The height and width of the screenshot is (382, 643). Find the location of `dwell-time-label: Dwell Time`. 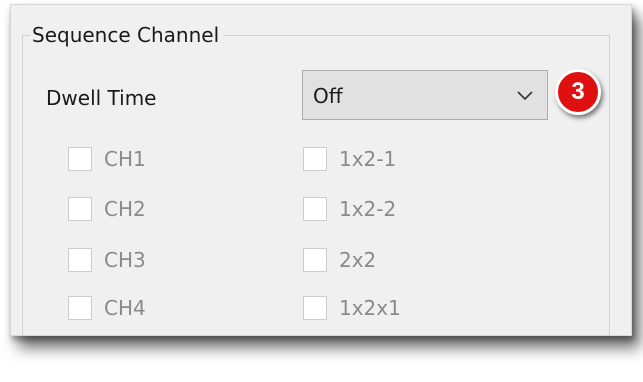

dwell-time-label: Dwell Time is located at coordinates (101, 98).